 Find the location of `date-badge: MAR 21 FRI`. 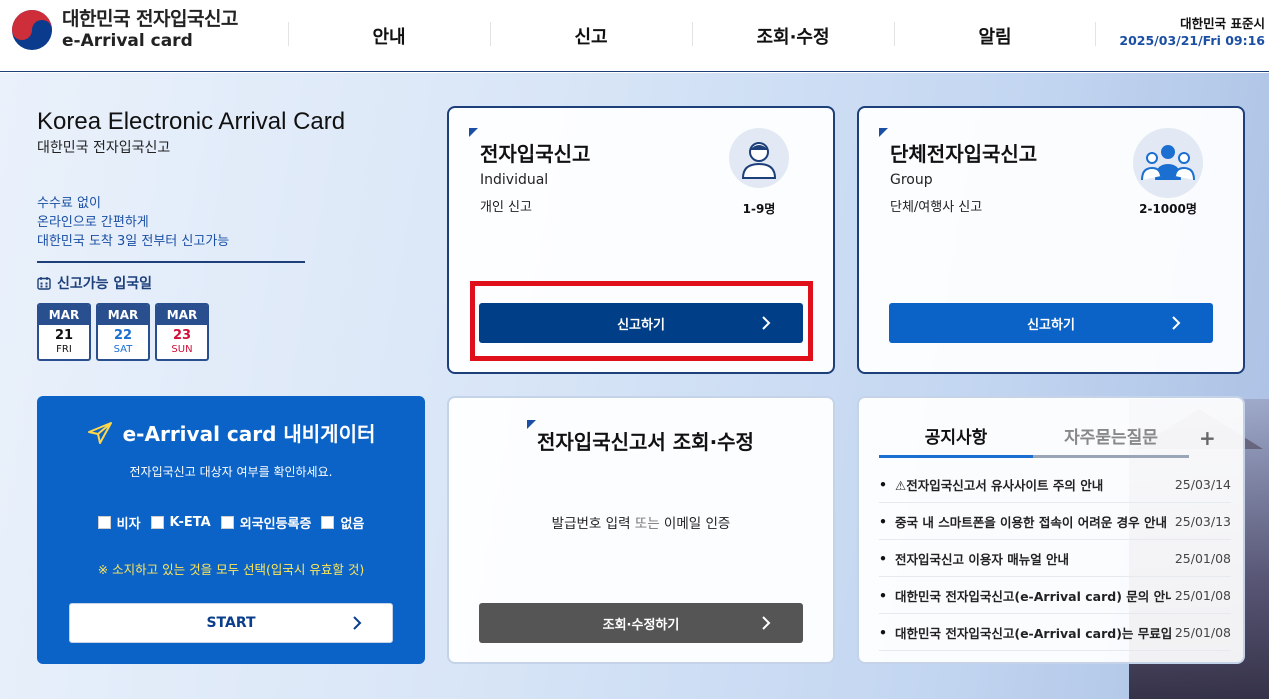

date-badge: MAR 21 FRI is located at coordinates (64, 332).